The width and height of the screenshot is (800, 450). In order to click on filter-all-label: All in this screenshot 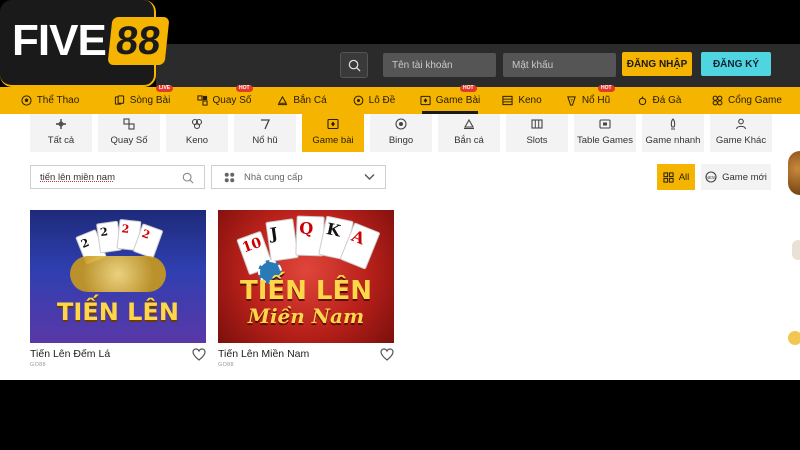, I will do `click(684, 177)`.